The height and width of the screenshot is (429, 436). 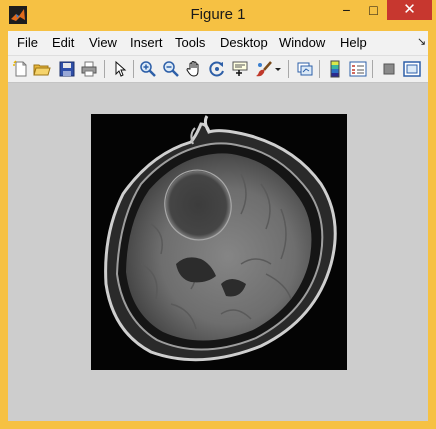 I want to click on menu-desktop: Desktop, so click(x=244, y=42).